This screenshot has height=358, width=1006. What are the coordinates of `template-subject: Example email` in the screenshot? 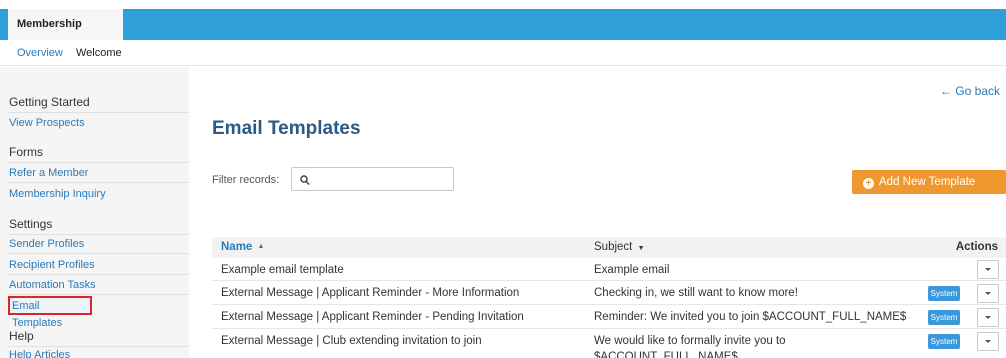 It's located at (632, 270).